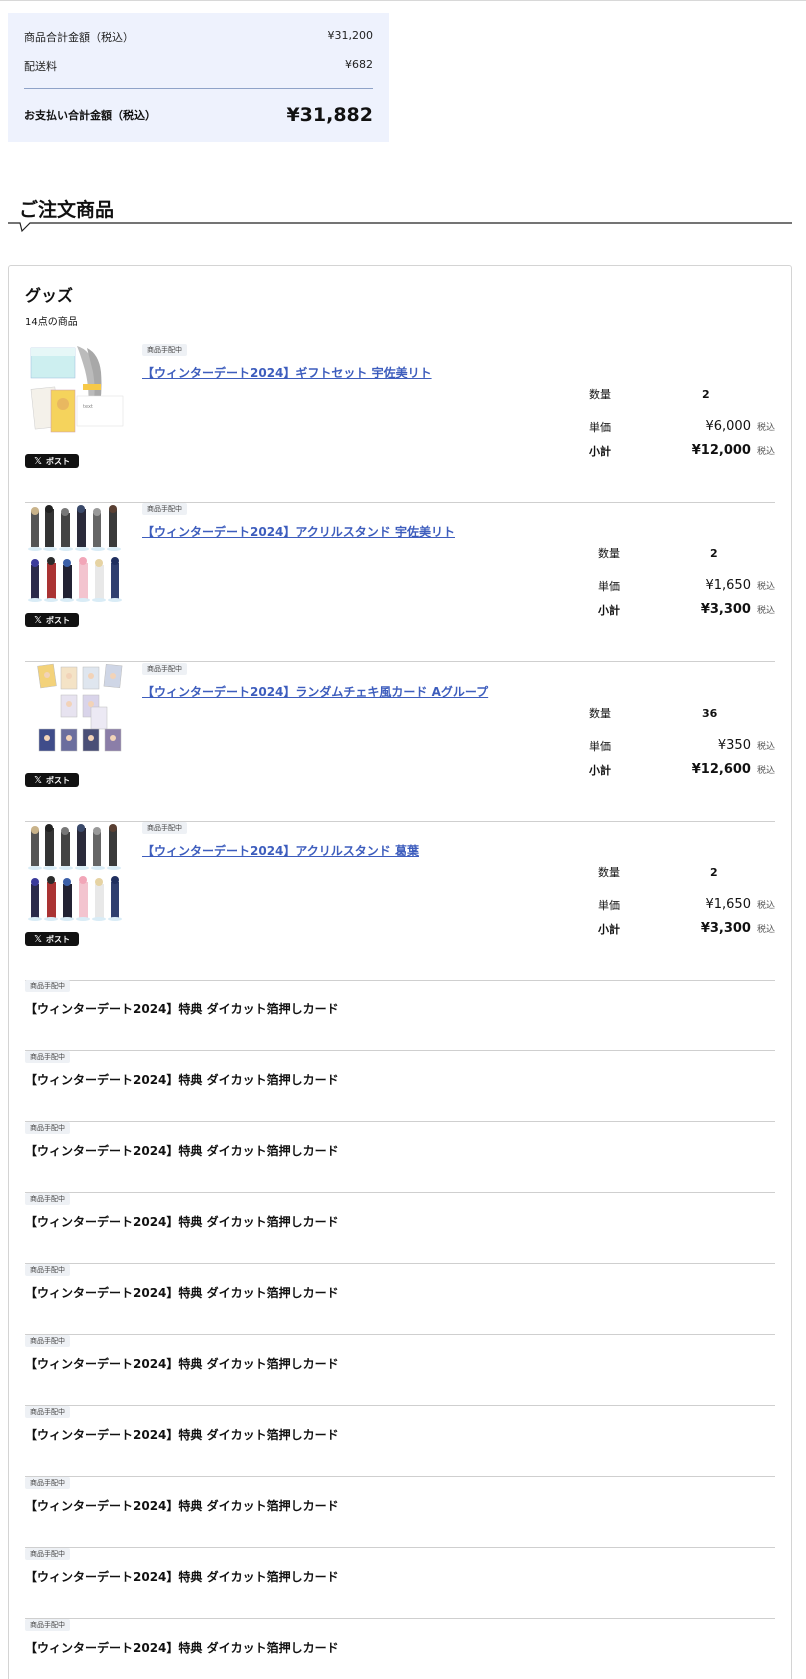  I want to click on section-title: ご注文商品, so click(67, 210).